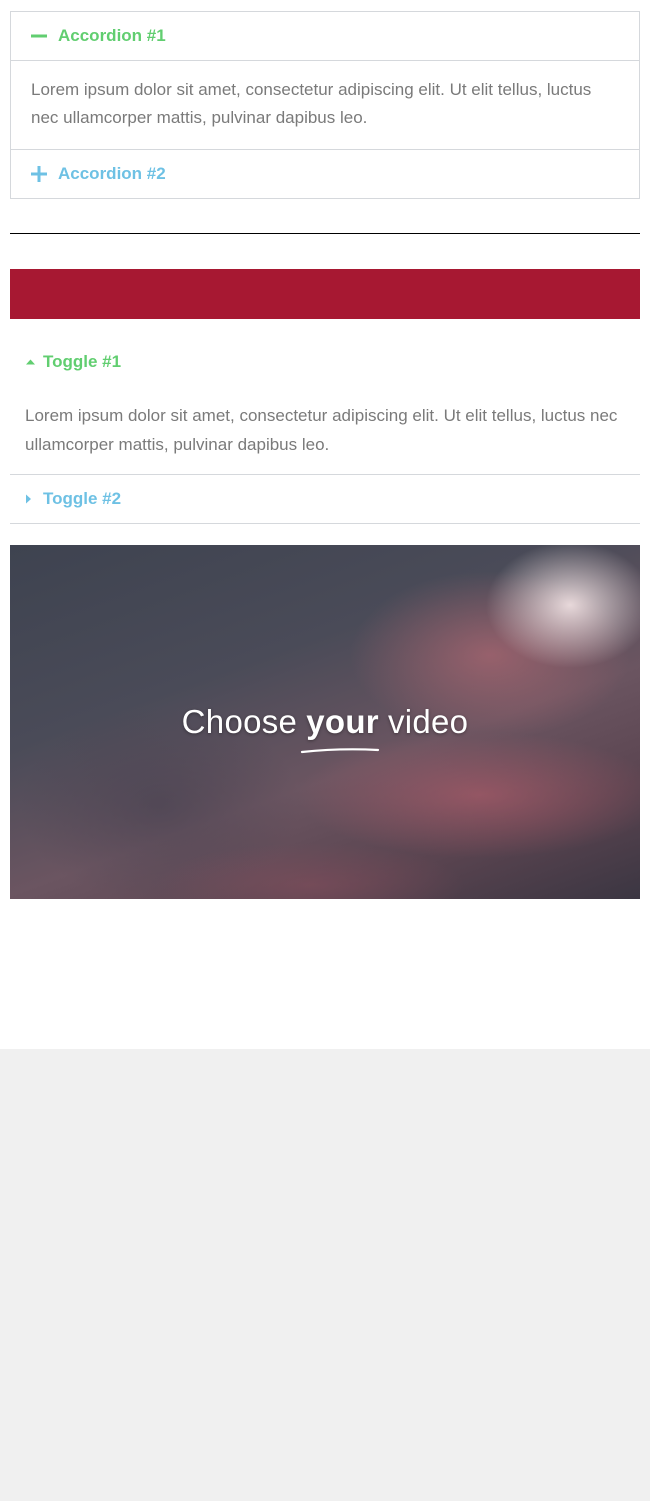 The height and width of the screenshot is (1501, 650). I want to click on video-caption-emphasis: your, so click(340, 728).